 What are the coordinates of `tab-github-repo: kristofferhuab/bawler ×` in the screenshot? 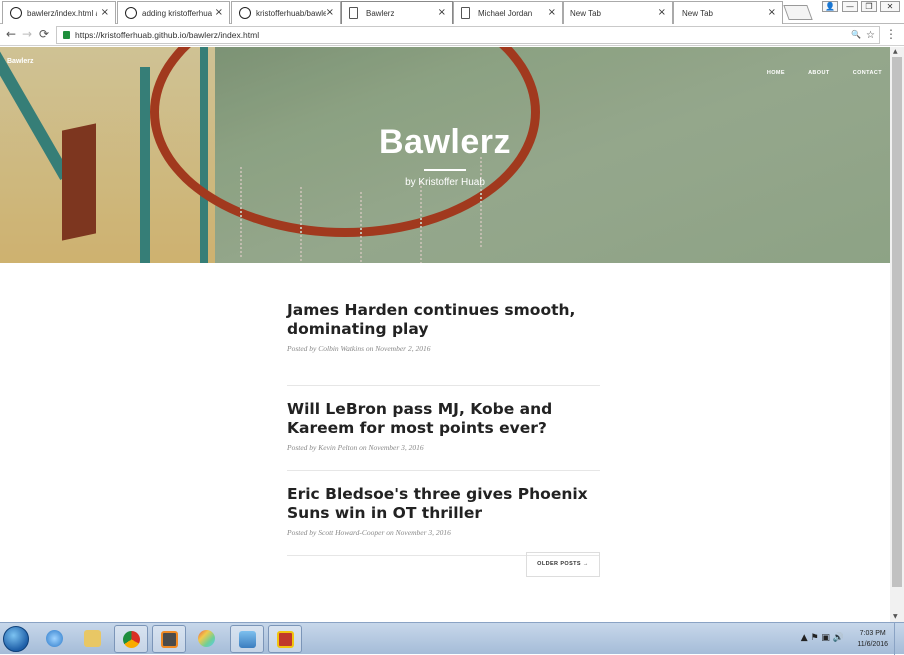 It's located at (286, 12).